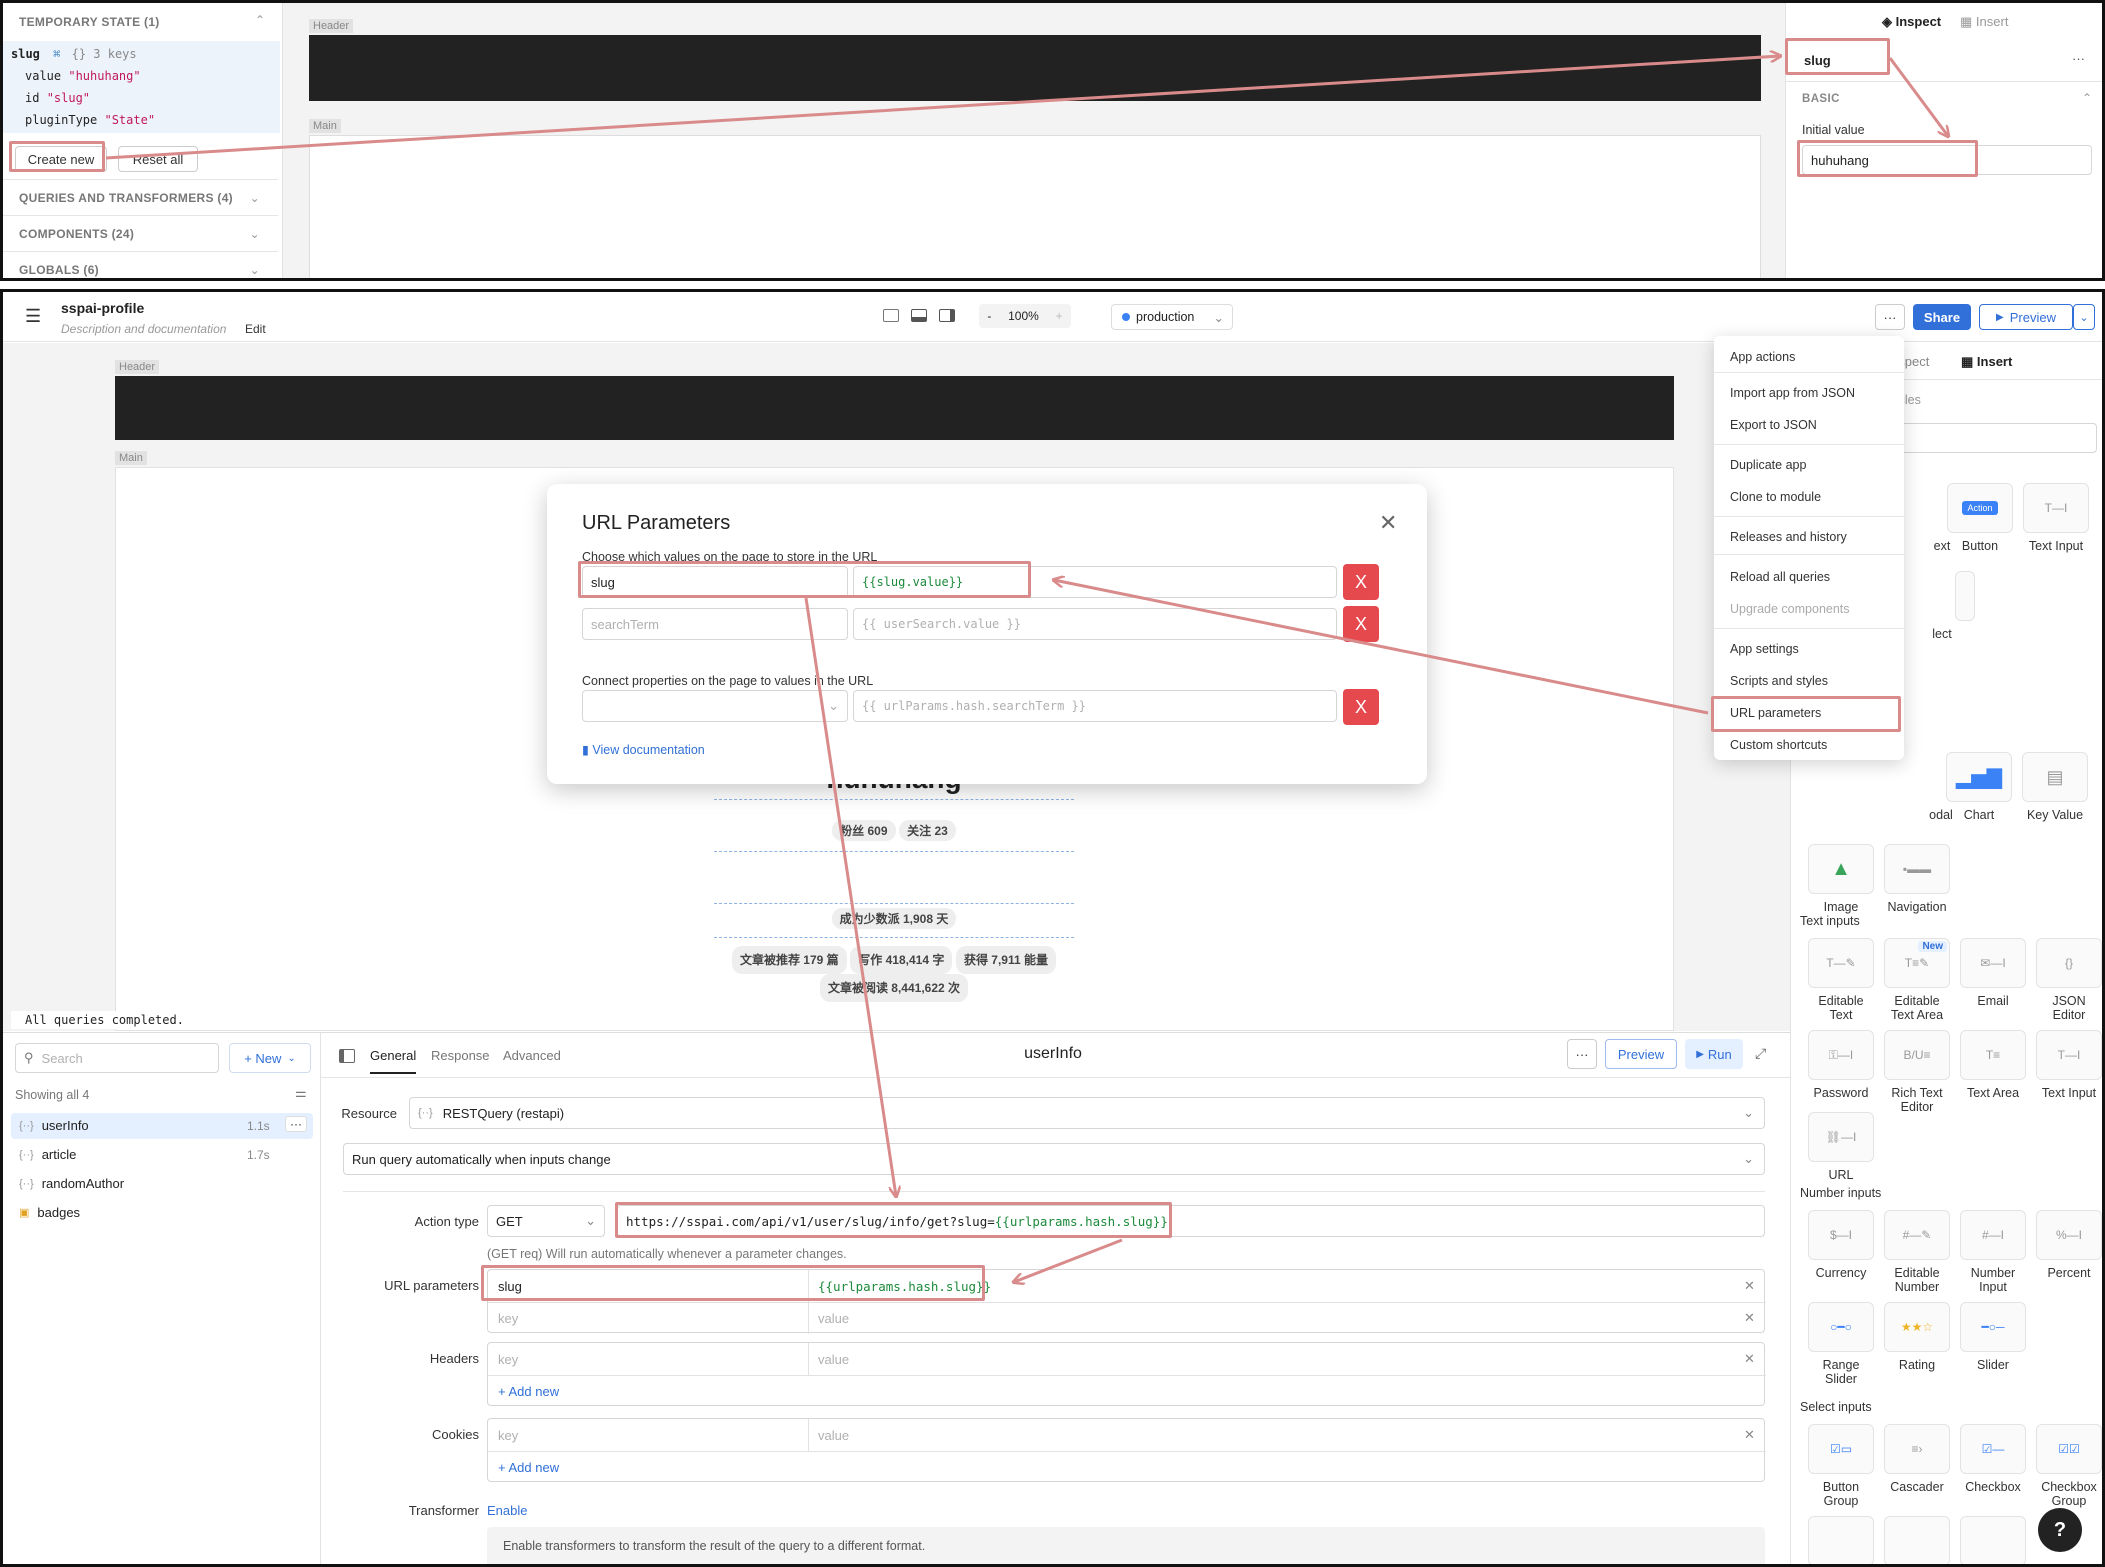 Image resolution: width=2105 pixels, height=1567 pixels. What do you see at coordinates (117, 1058) in the screenshot?
I see `query-search-input: ⚲ Search` at bounding box center [117, 1058].